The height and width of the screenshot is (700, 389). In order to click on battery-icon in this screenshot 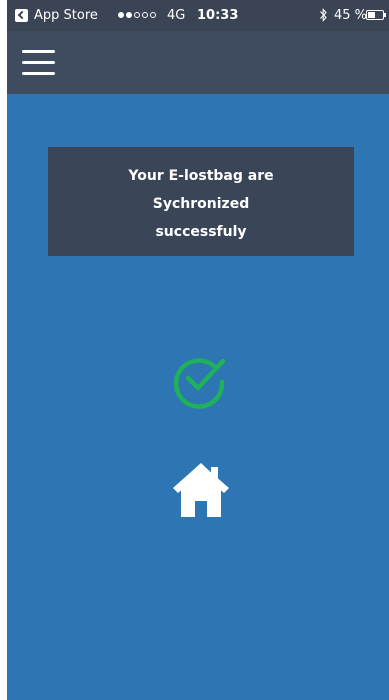, I will do `click(376, 15)`.